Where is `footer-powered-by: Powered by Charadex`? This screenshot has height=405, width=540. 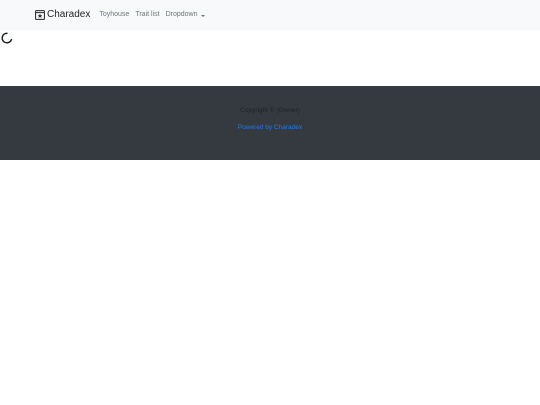
footer-powered-by: Powered by Charadex is located at coordinates (270, 128).